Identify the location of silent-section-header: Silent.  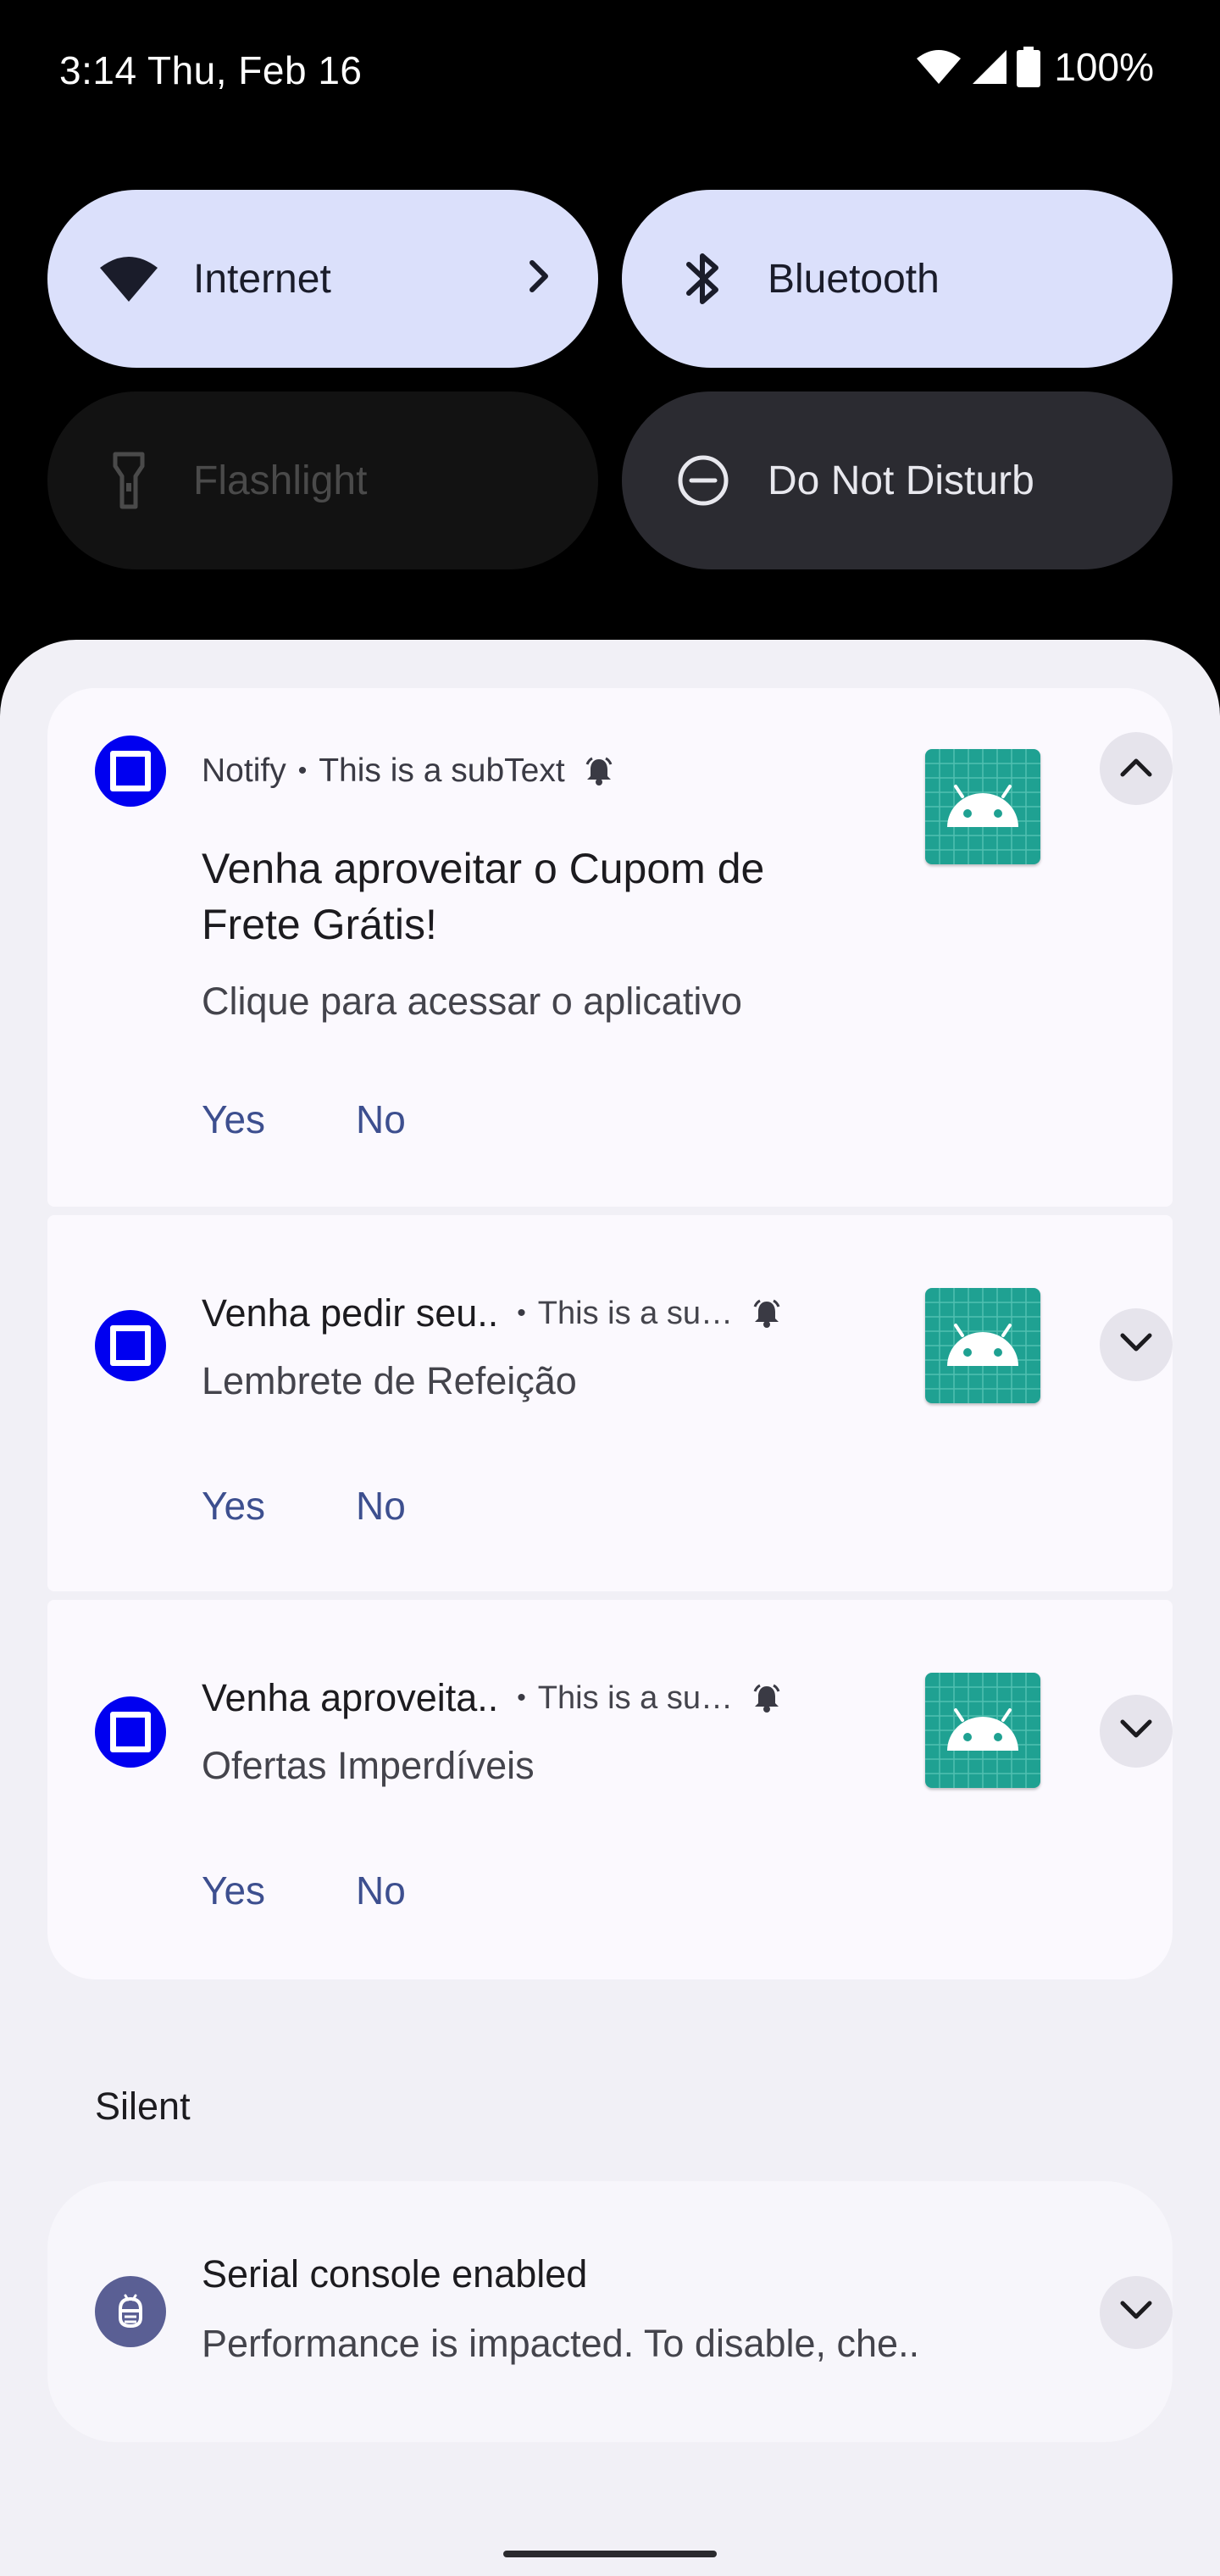
(143, 2106).